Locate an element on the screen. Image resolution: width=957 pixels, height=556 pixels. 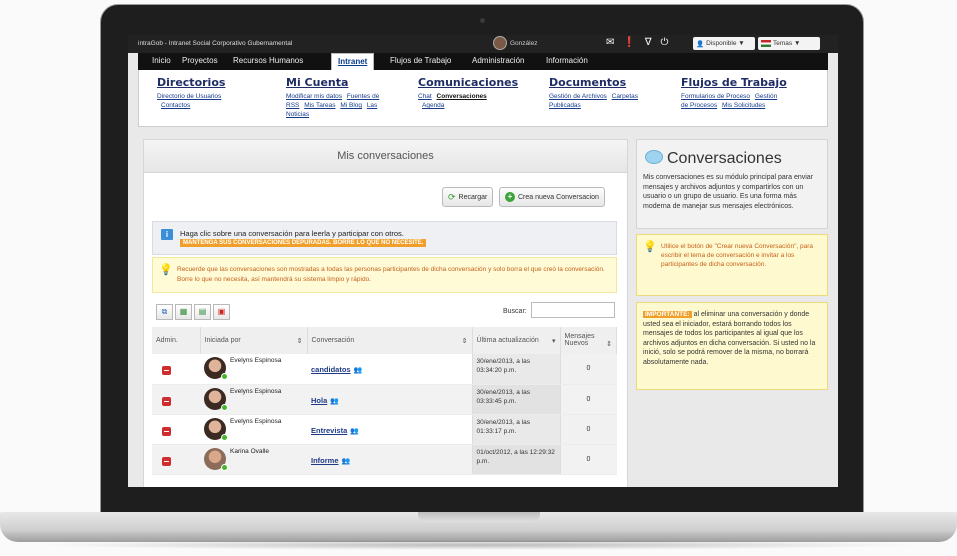
menu-link: Gestión de Archivos is located at coordinates (578, 96).